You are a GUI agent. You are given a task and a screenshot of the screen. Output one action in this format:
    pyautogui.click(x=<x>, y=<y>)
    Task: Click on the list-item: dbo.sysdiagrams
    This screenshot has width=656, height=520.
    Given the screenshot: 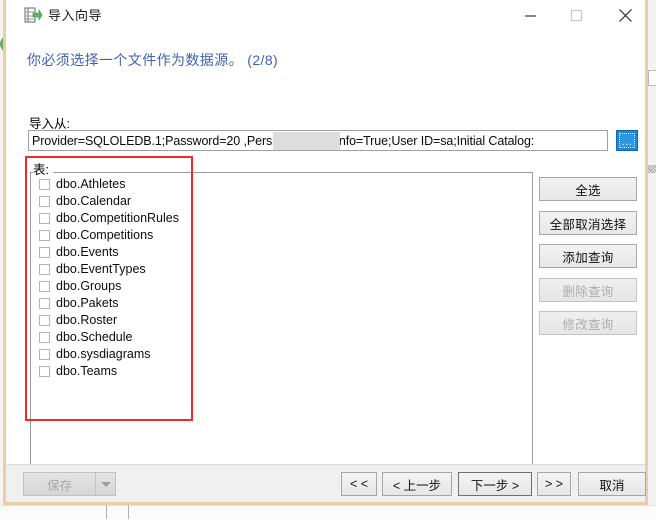 What is the action you would take?
    pyautogui.click(x=283, y=354)
    